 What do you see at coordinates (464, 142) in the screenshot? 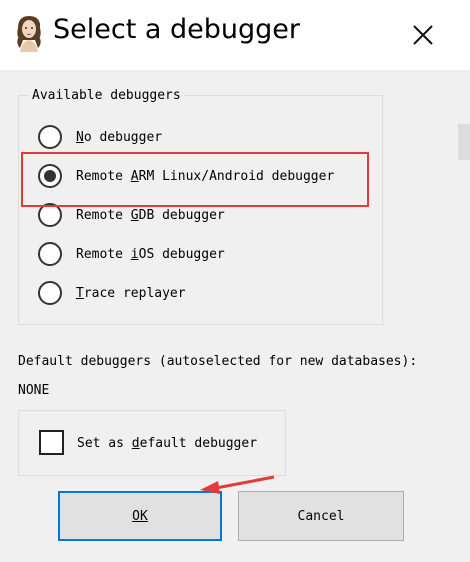
I see `background-scrollbar` at bounding box center [464, 142].